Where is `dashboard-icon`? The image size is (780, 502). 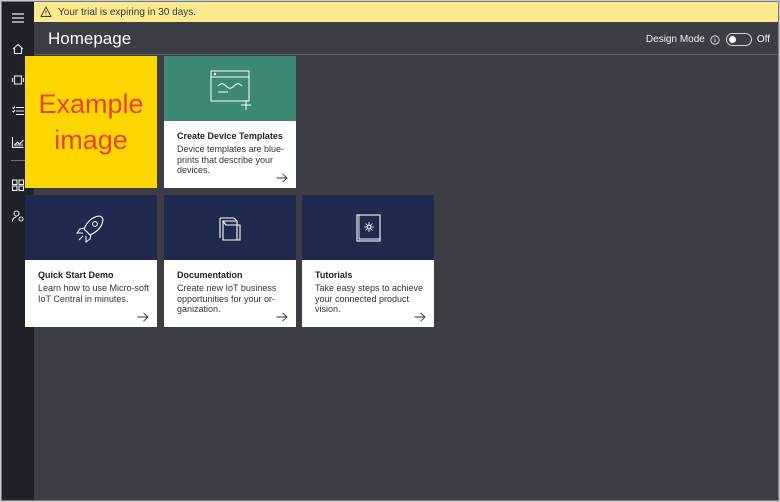
dashboard-icon is located at coordinates (18, 185).